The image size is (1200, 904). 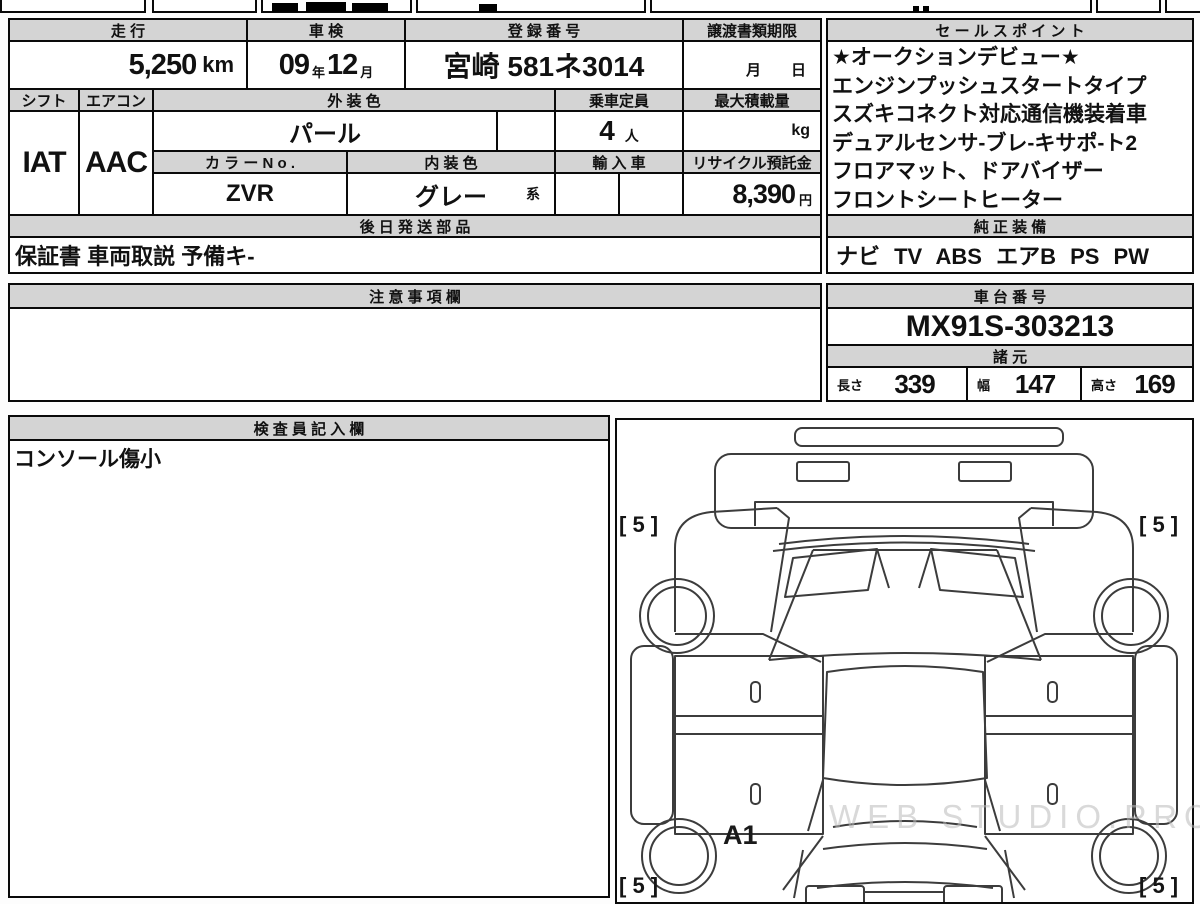 I want to click on chassis-value-cell: MX91S-303213, so click(x=1010, y=326).